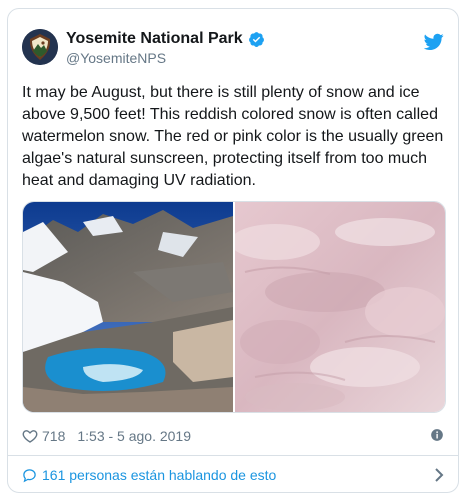 The image size is (465, 501). I want to click on author-handle: @YosemiteNPS, so click(165, 58).